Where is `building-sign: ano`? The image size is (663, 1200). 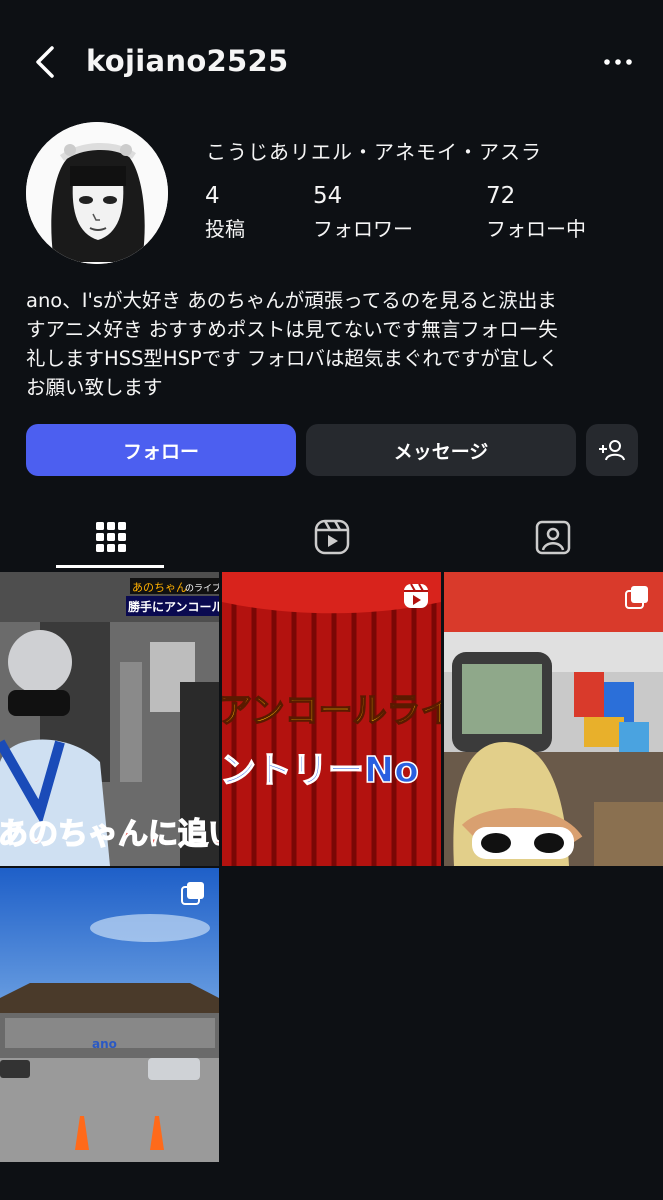 building-sign: ano is located at coordinates (104, 1044).